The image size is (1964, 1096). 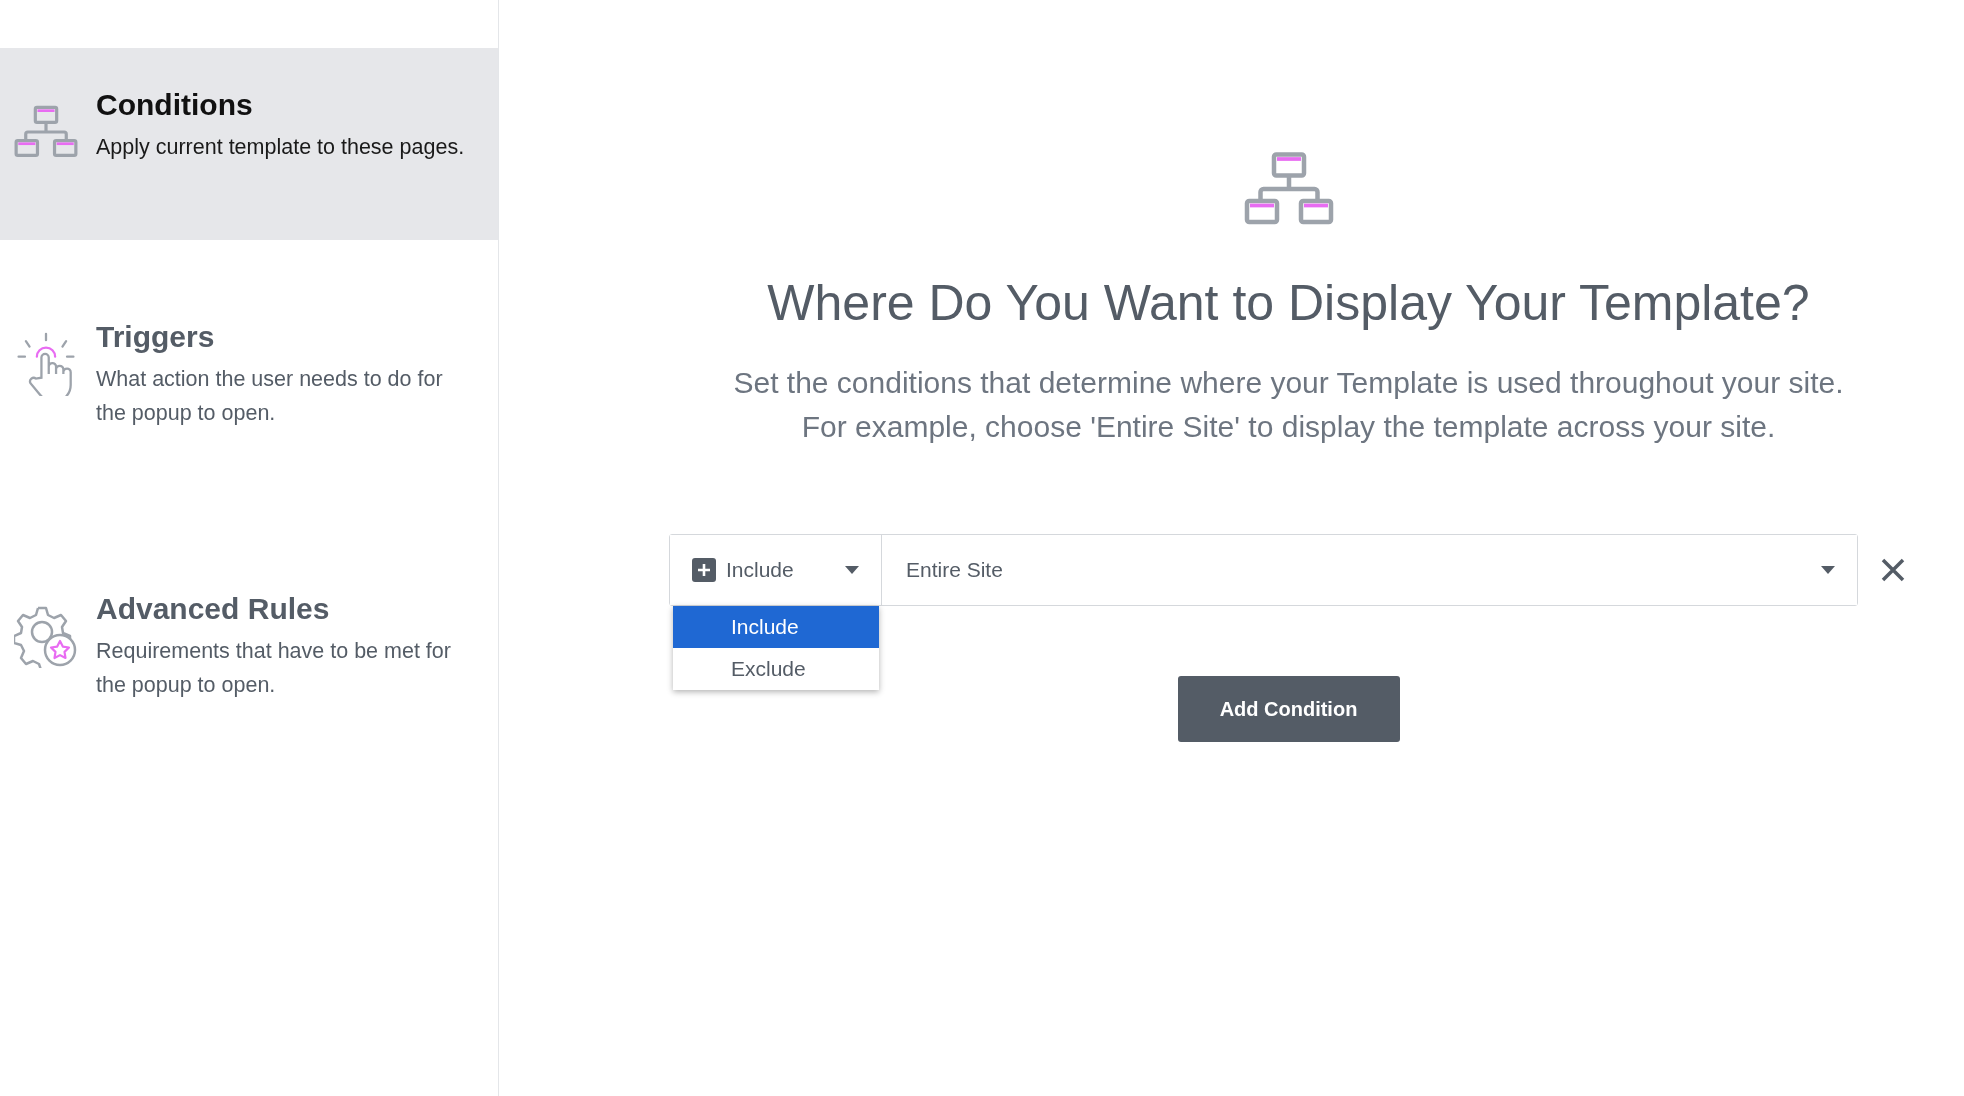 What do you see at coordinates (1288, 383) in the screenshot?
I see `description-line: Set the conditions that determine where your Template is used throughout your site.` at bounding box center [1288, 383].